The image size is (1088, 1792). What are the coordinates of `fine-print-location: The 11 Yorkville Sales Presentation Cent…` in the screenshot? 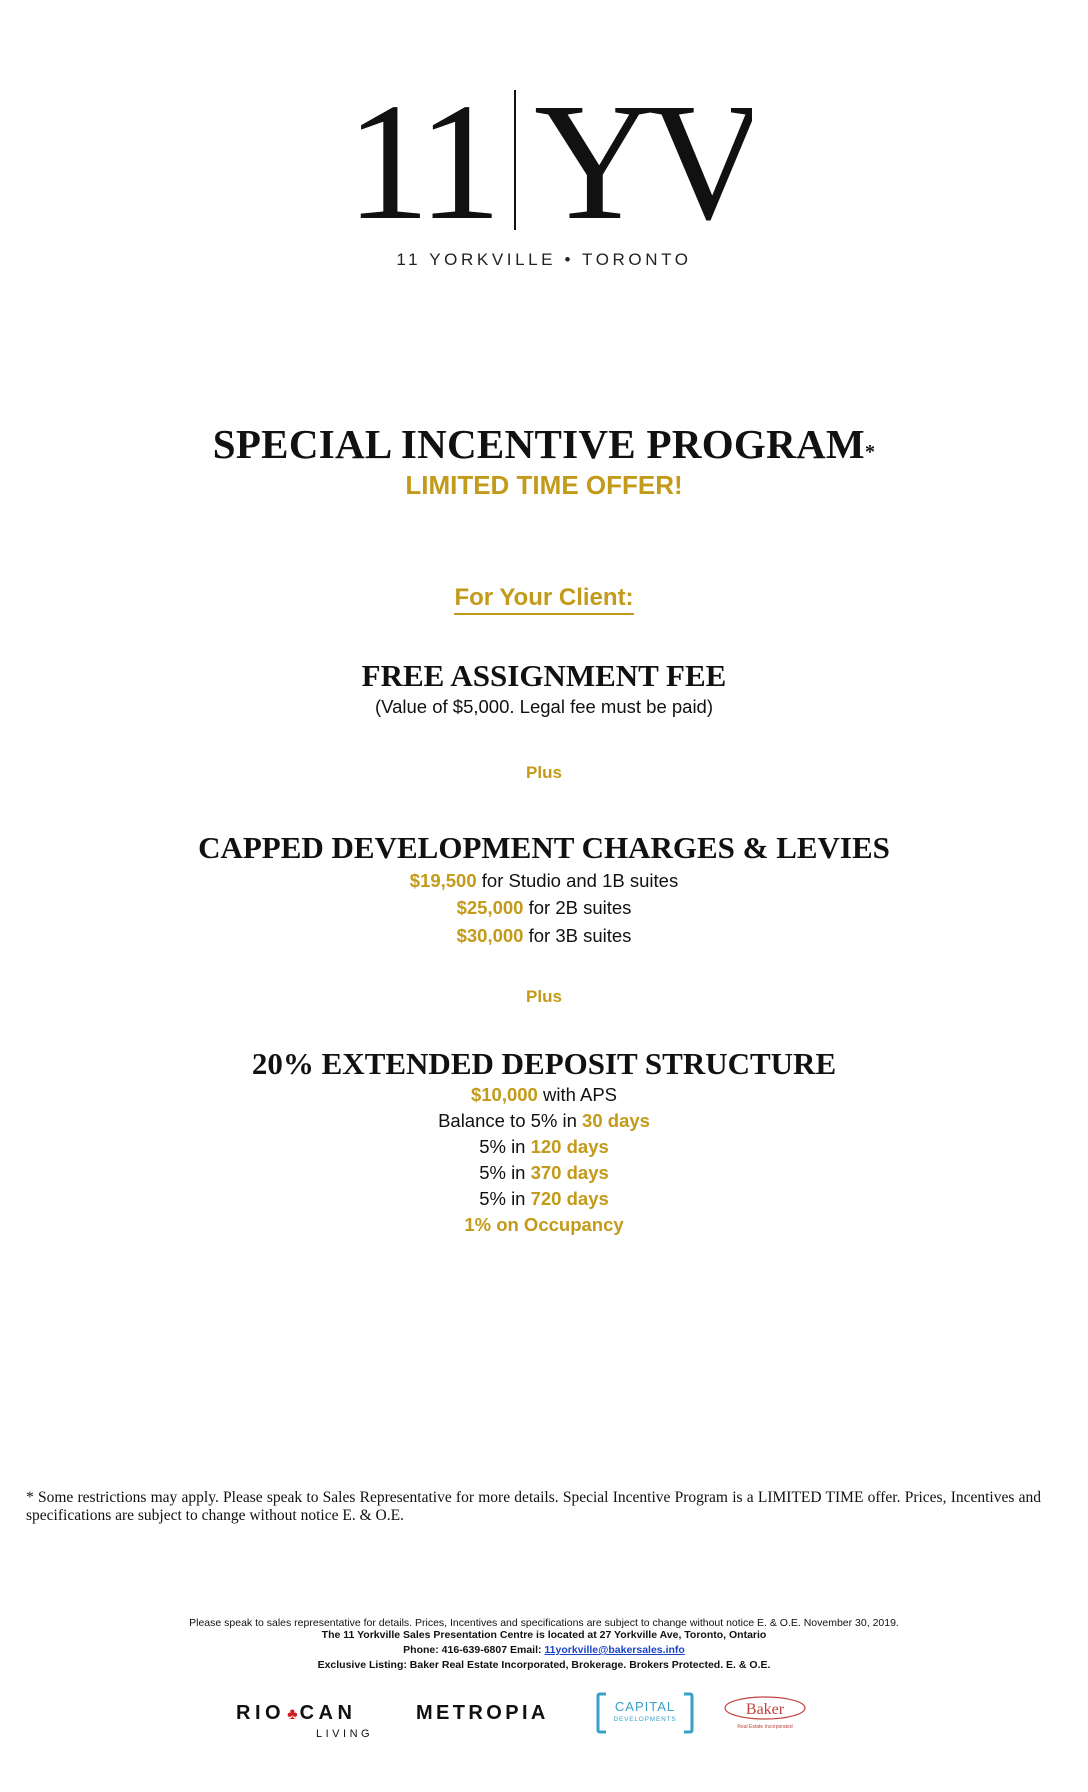 It's located at (544, 1635).